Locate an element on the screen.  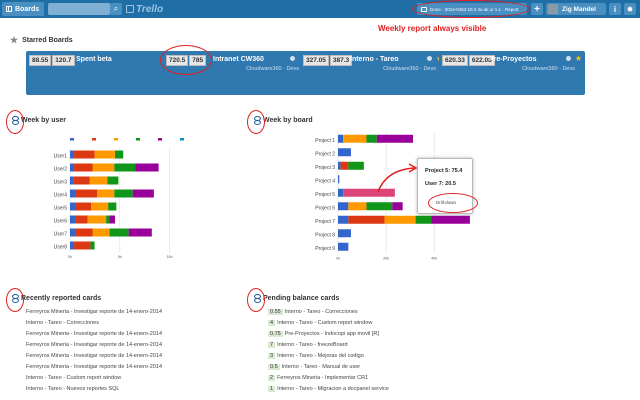
list-item: 0.55 Interno - Tareo - Correcciones is located at coordinates (328, 311).